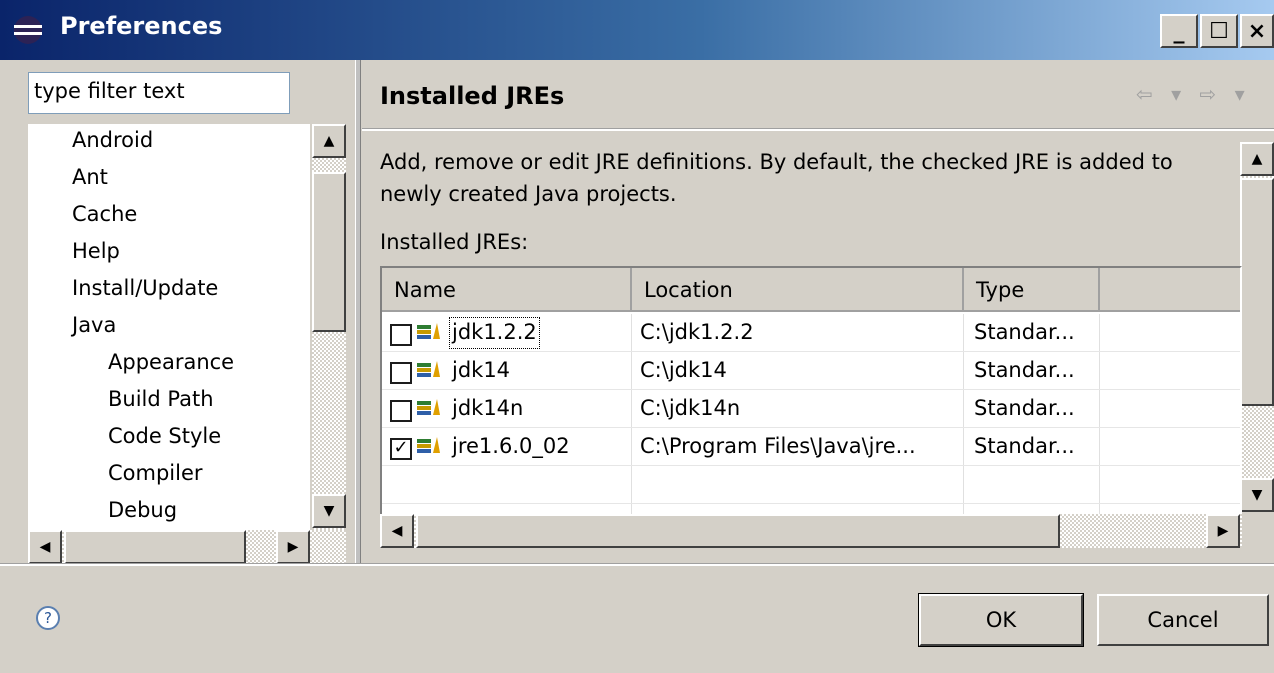  I want to click on jre-location-cell: C:\jdk14n, so click(690, 408).